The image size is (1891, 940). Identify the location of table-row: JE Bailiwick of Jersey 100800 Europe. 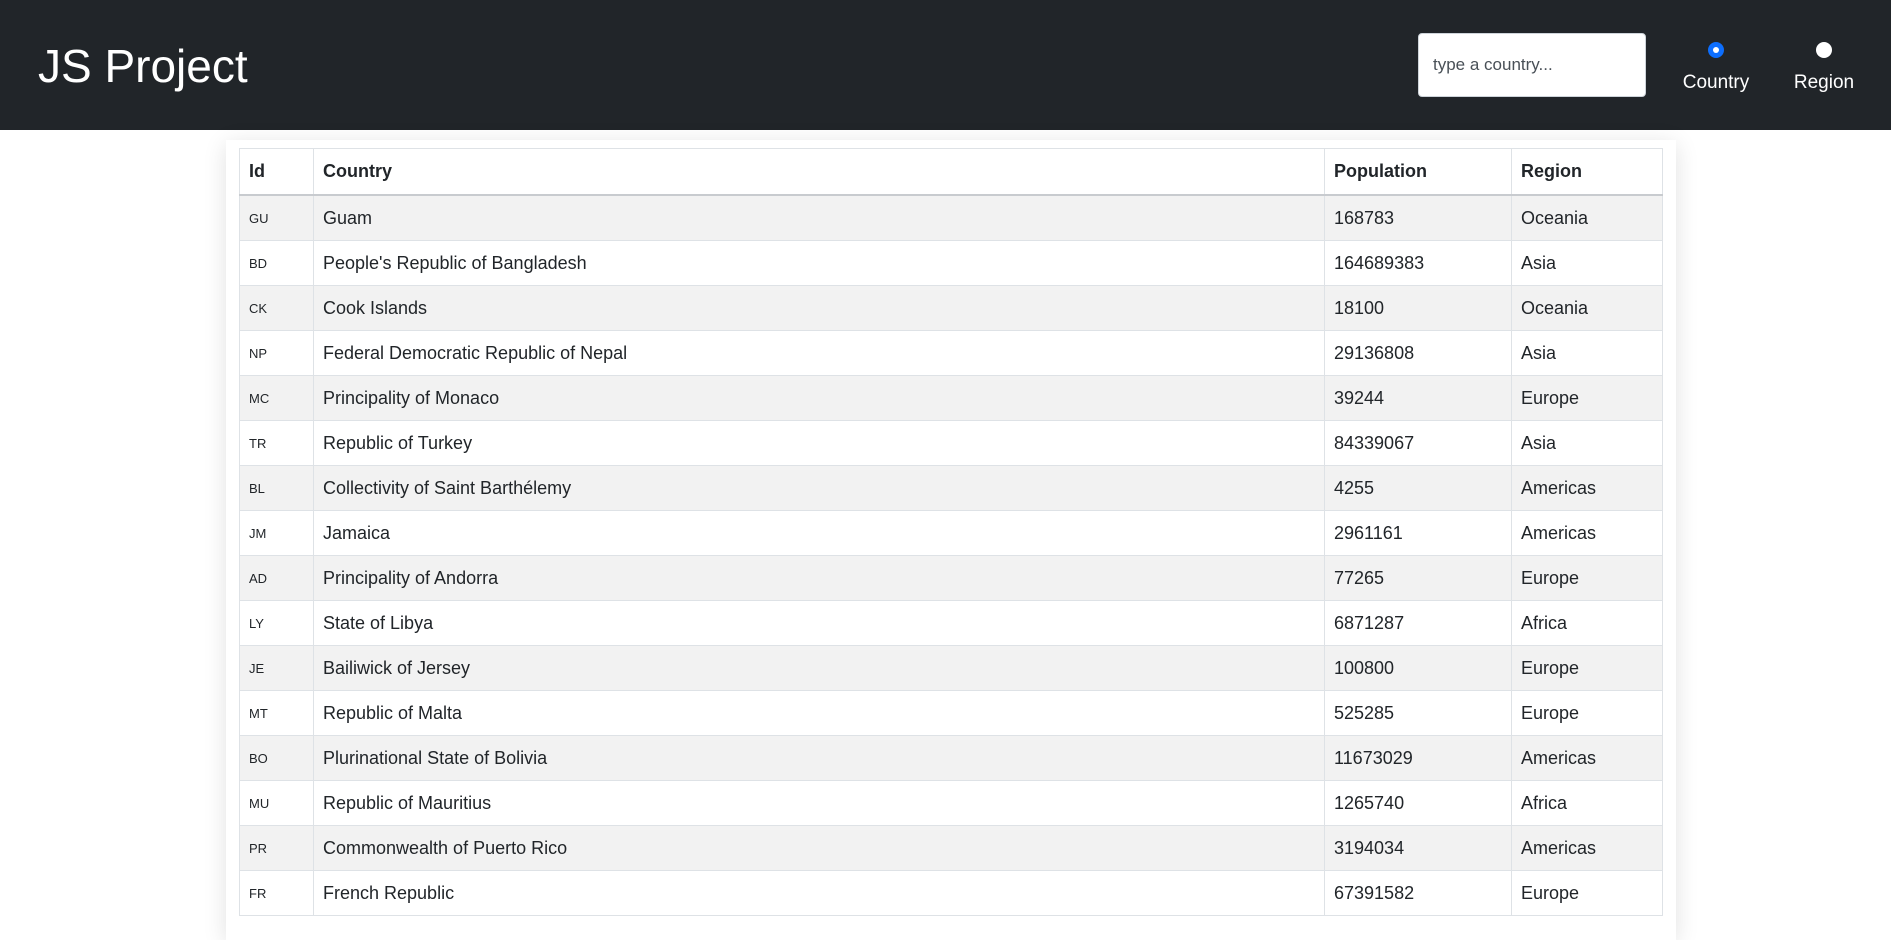
(951, 668).